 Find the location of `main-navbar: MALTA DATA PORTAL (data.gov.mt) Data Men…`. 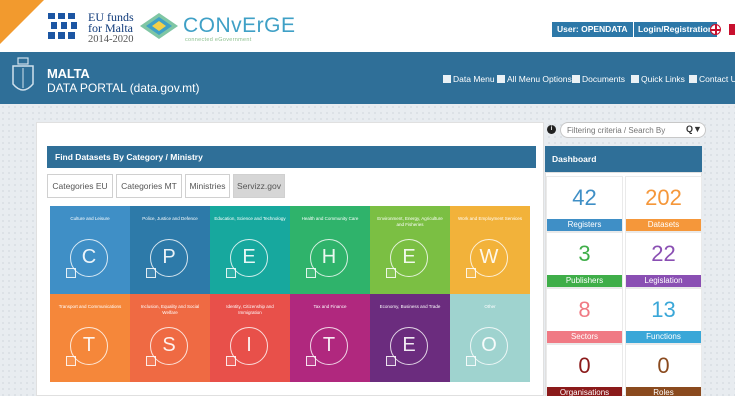

main-navbar: MALTA DATA PORTAL (data.gov.mt) Data Men… is located at coordinates (367, 78).